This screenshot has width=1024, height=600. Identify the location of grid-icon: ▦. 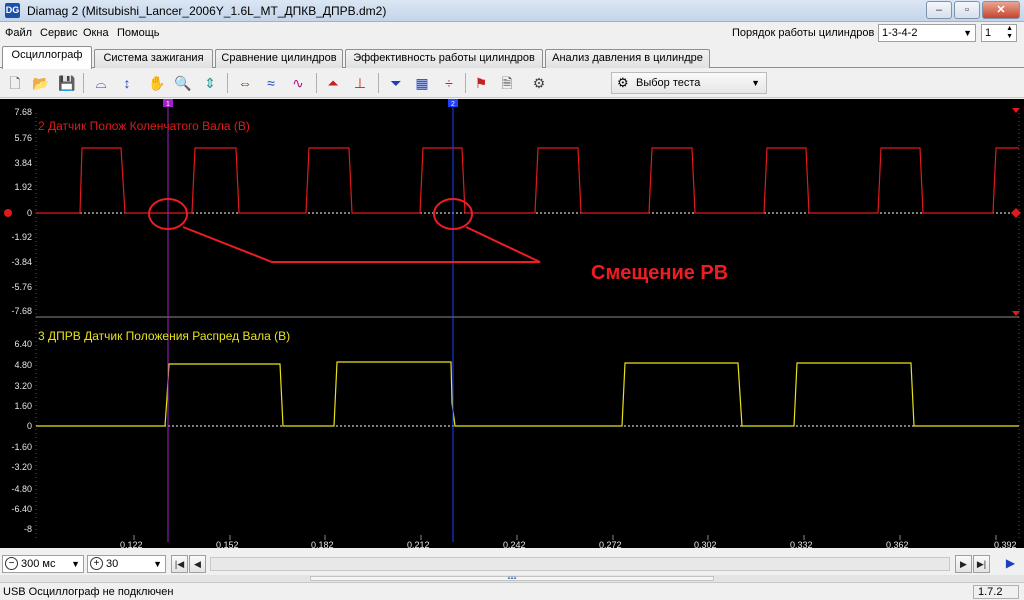
(422, 83).